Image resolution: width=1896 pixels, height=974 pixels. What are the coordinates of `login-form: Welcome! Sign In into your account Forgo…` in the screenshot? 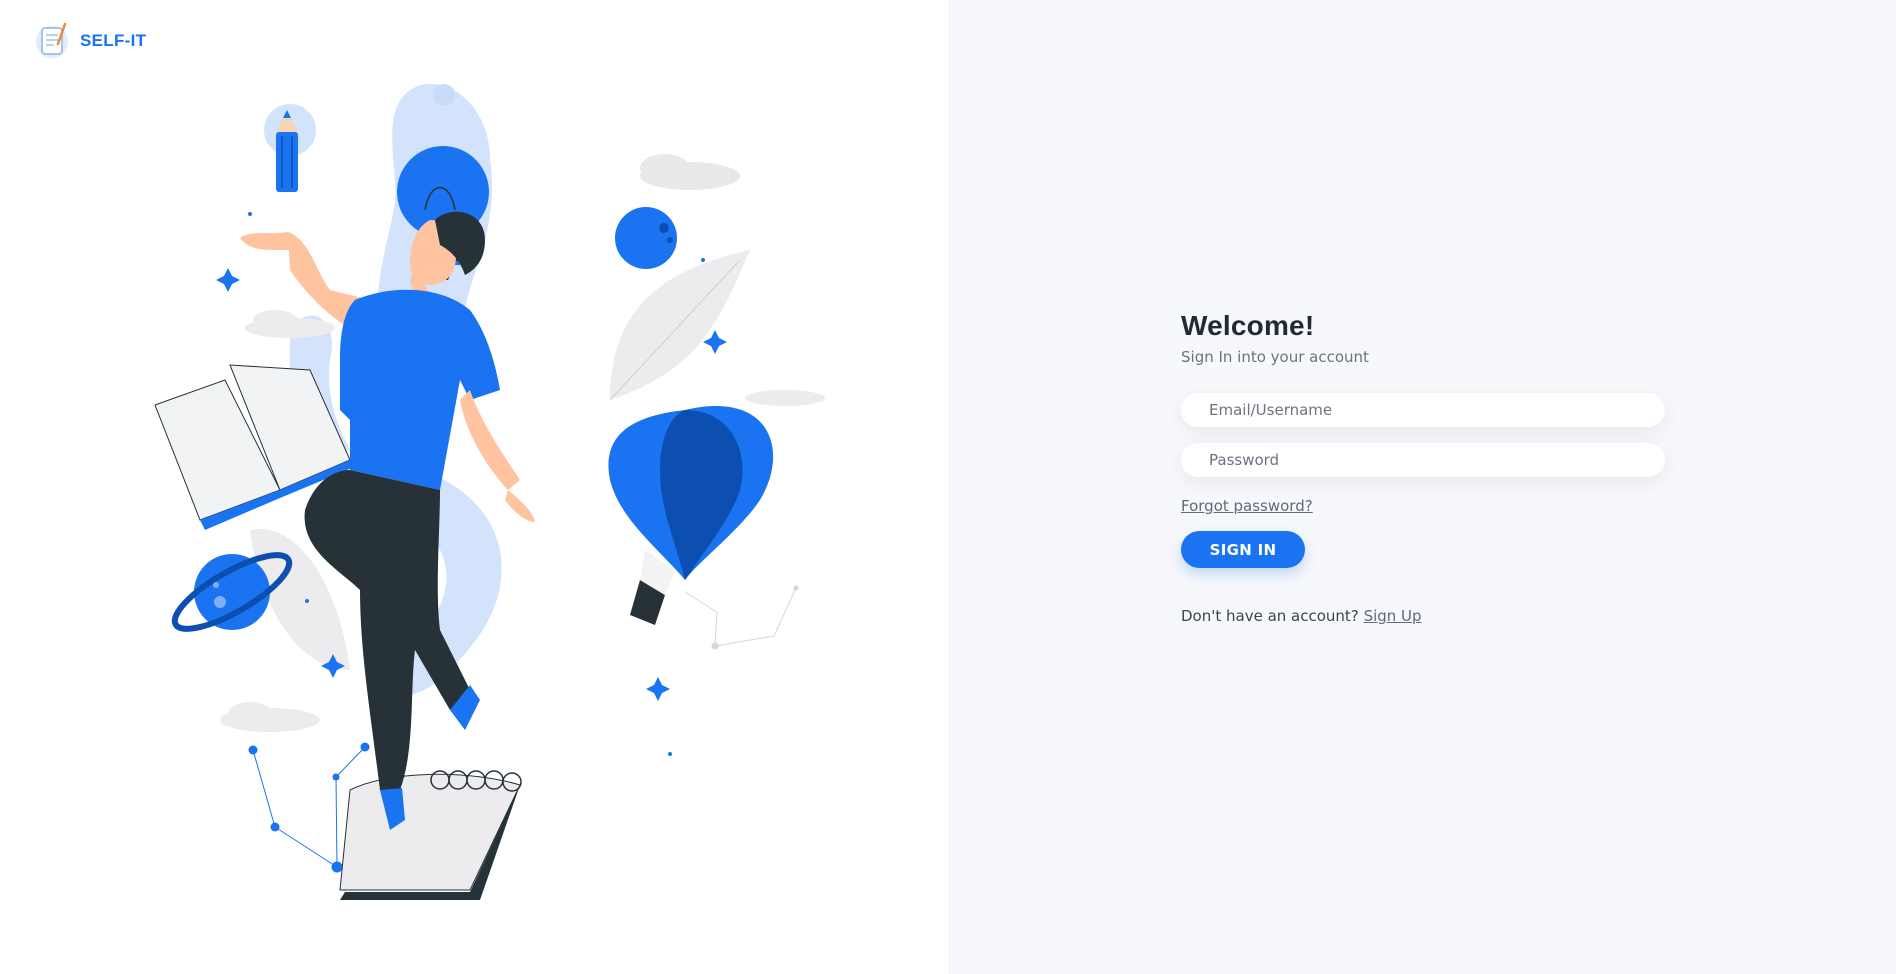 It's located at (1423, 467).